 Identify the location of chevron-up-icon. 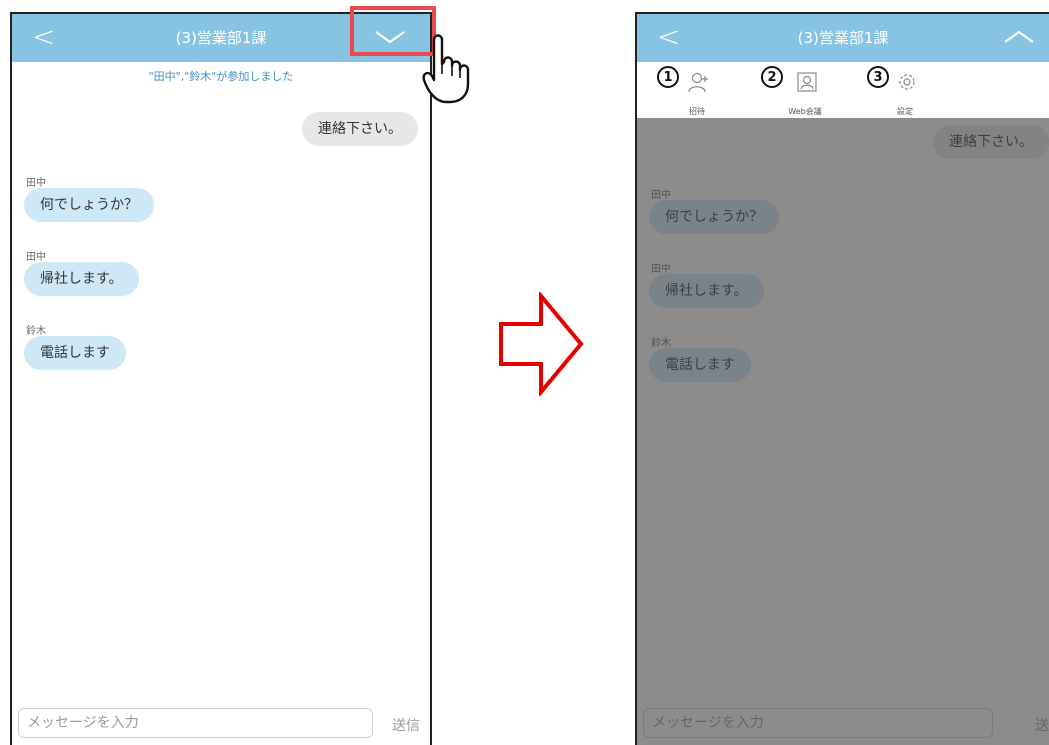
(1019, 37).